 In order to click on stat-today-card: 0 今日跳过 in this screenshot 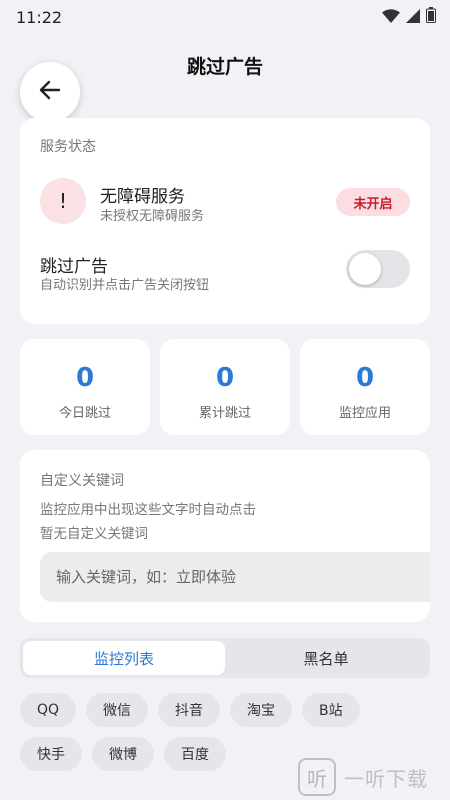, I will do `click(85, 387)`.